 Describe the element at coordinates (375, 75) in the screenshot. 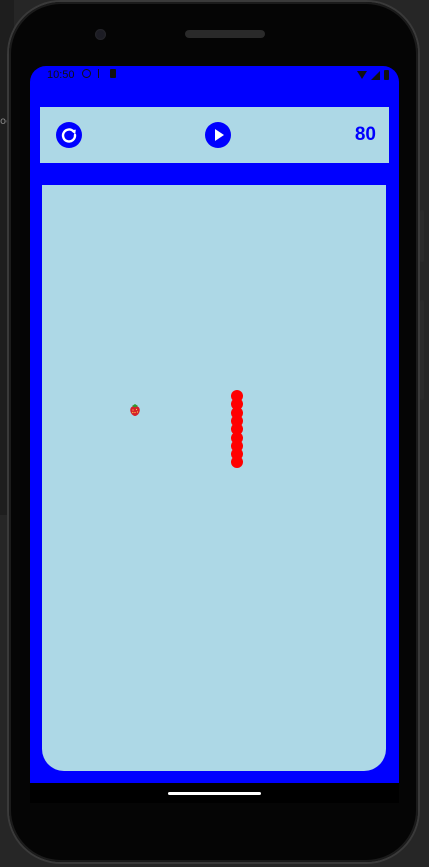

I see `signal-icon` at that location.